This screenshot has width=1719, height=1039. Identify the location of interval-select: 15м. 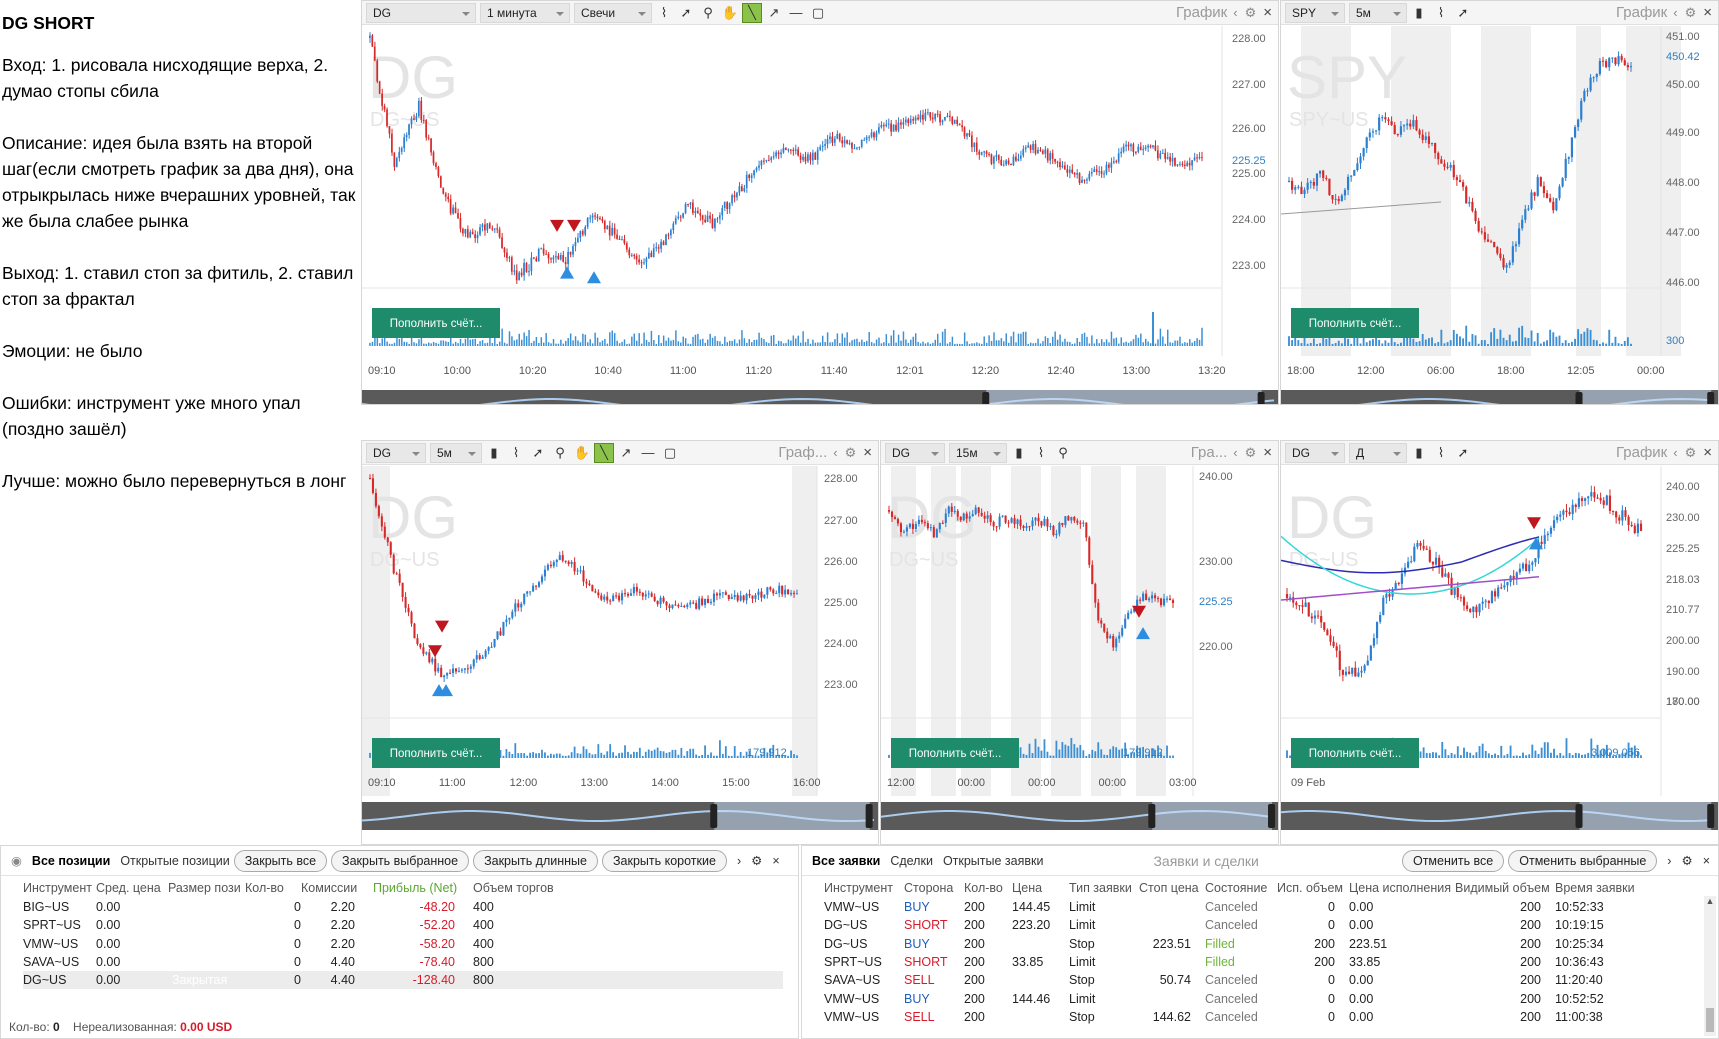
(978, 452).